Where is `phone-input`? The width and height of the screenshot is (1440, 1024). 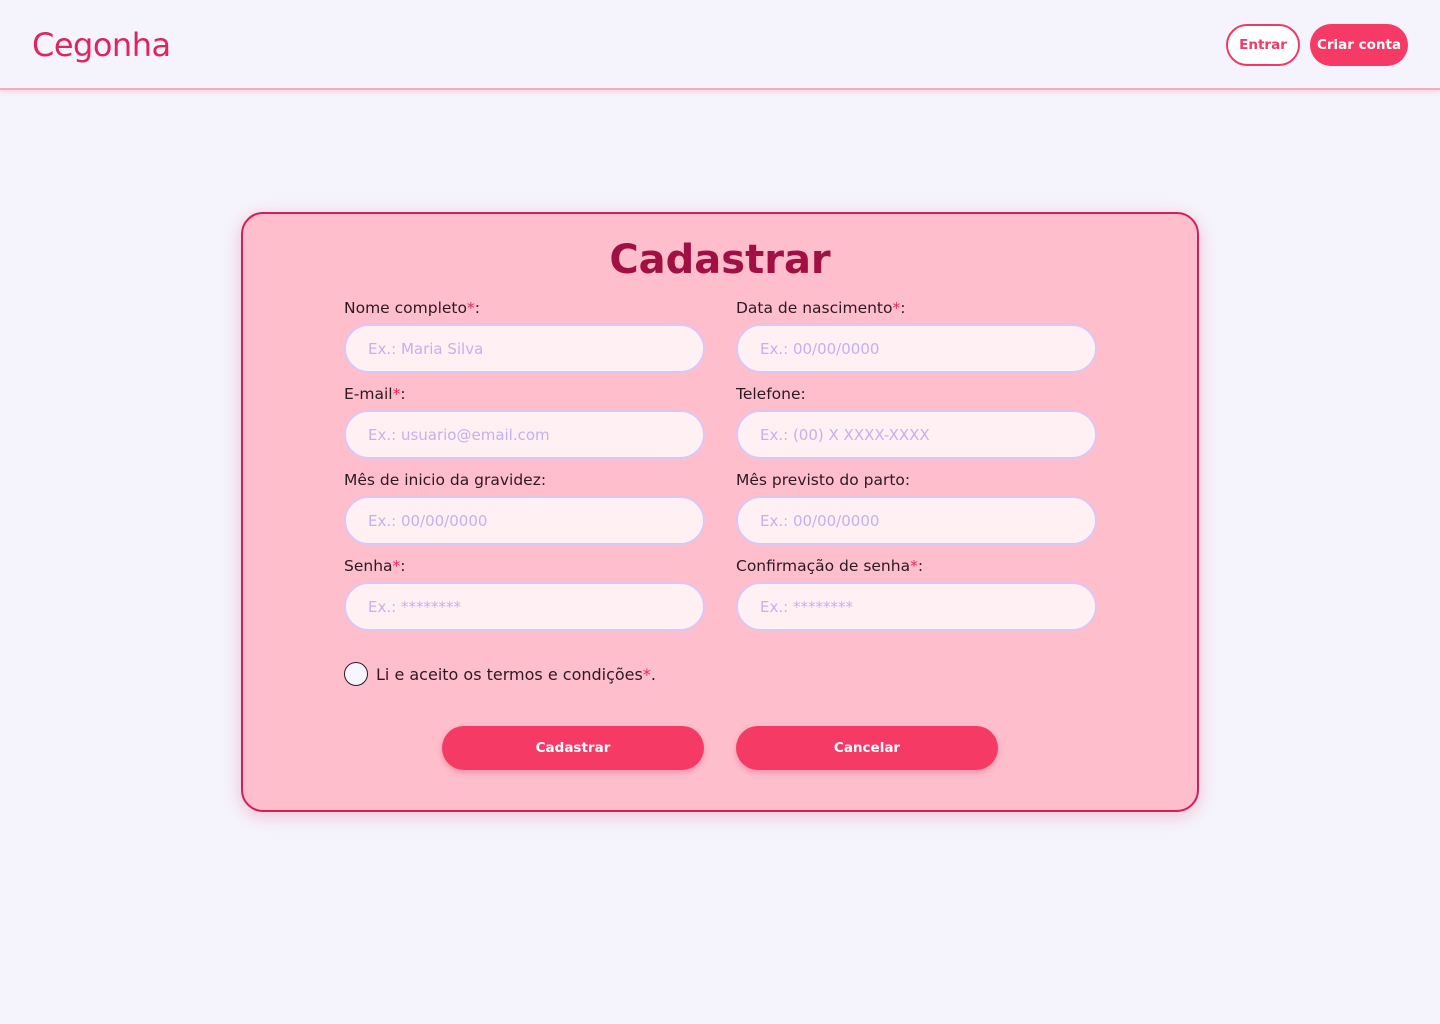 phone-input is located at coordinates (916, 434).